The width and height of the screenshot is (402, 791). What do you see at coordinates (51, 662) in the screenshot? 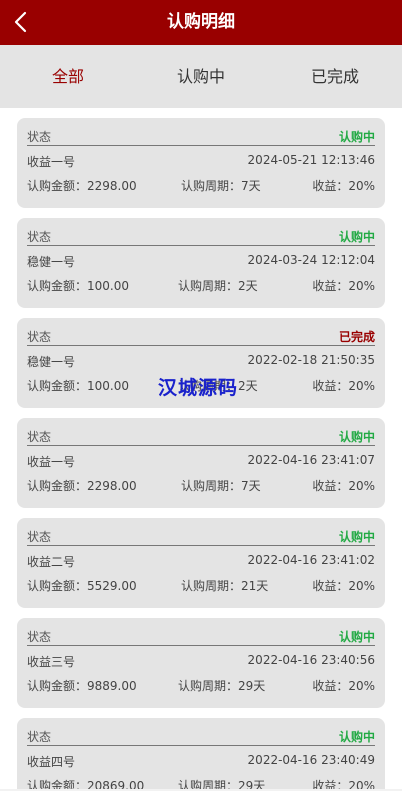
I see `product-name: 收益三号` at bounding box center [51, 662].